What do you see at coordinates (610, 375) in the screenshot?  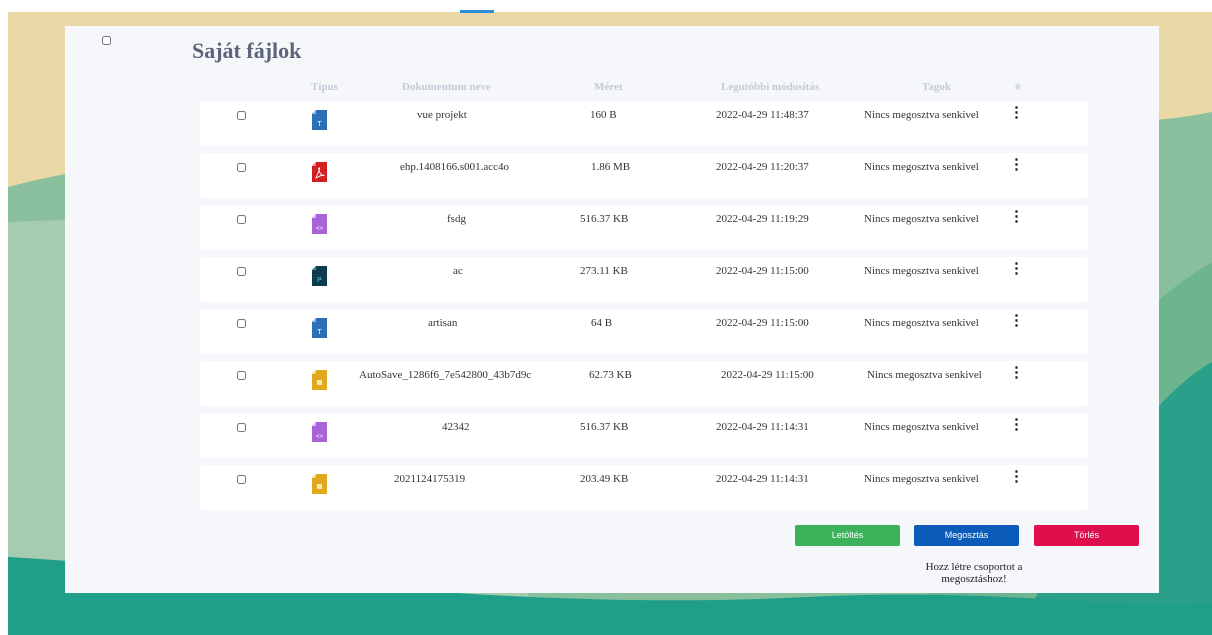 I see `file-size: 62.73 KB` at bounding box center [610, 375].